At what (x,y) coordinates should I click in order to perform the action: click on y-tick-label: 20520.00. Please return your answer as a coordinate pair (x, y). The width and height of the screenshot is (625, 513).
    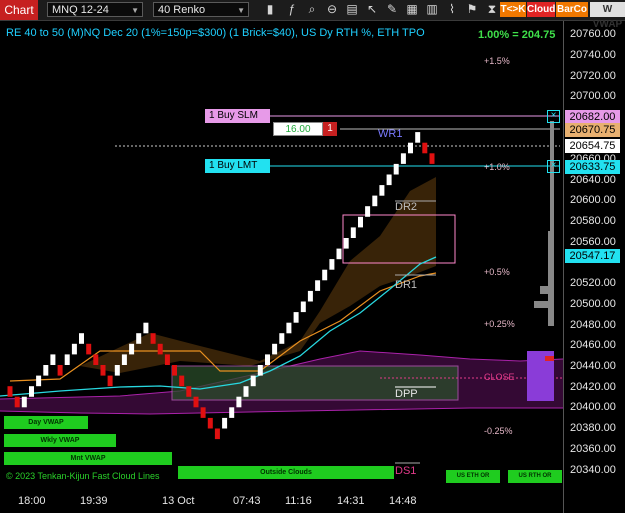
    Looking at the image, I should click on (593, 283).